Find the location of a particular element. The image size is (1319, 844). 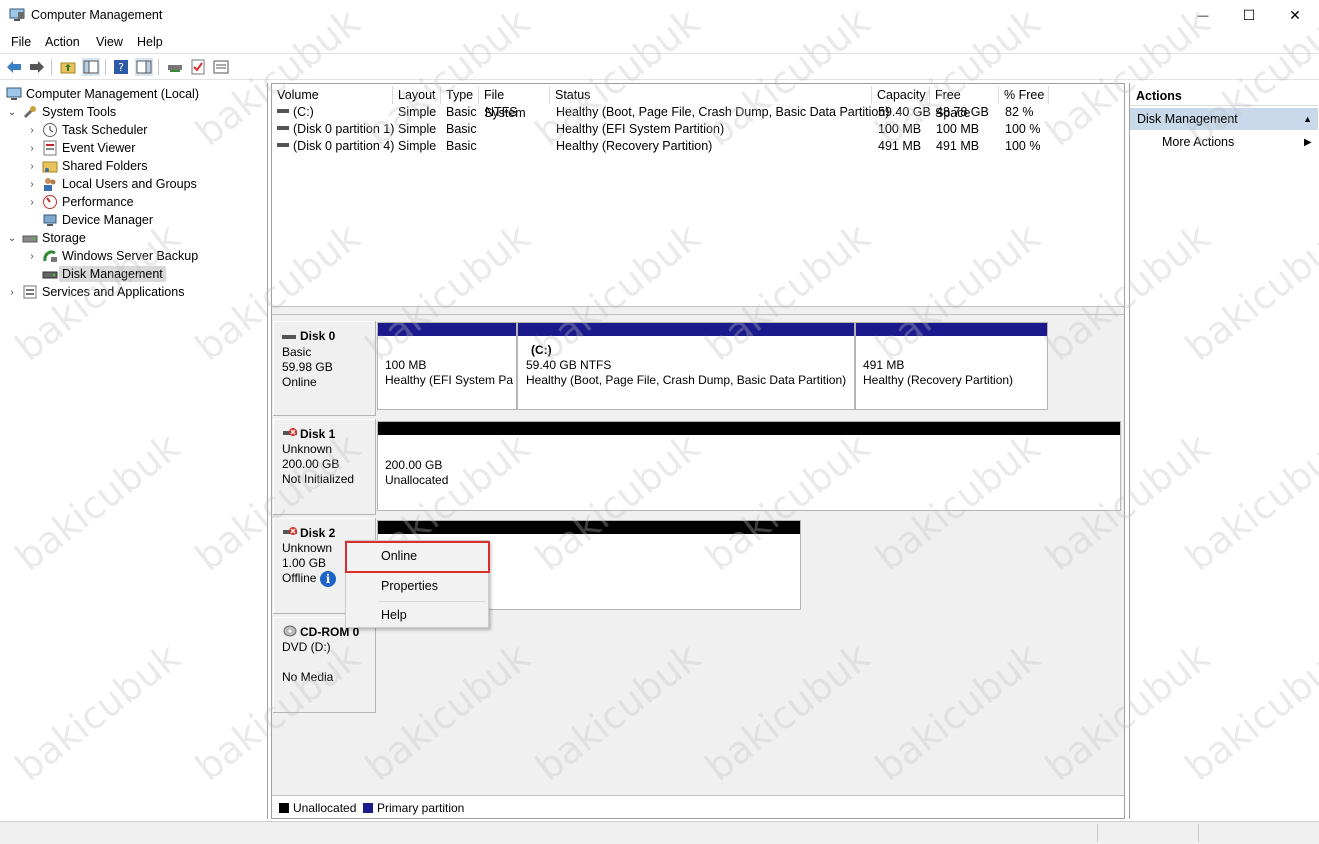

menu-bar: File Action View Help is located at coordinates (659, 42).